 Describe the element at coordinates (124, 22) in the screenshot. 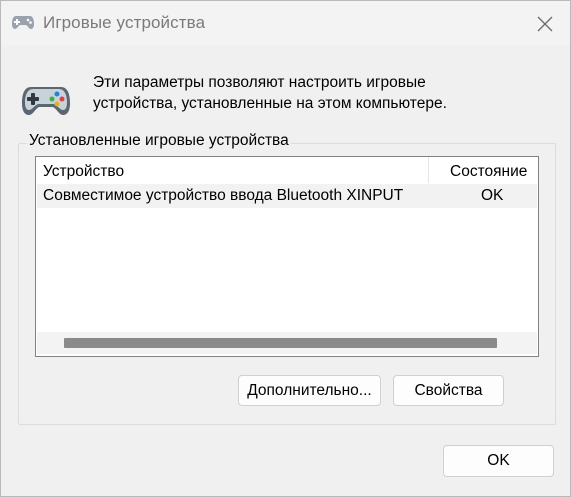

I see `window-title: Игровые устройства` at that location.